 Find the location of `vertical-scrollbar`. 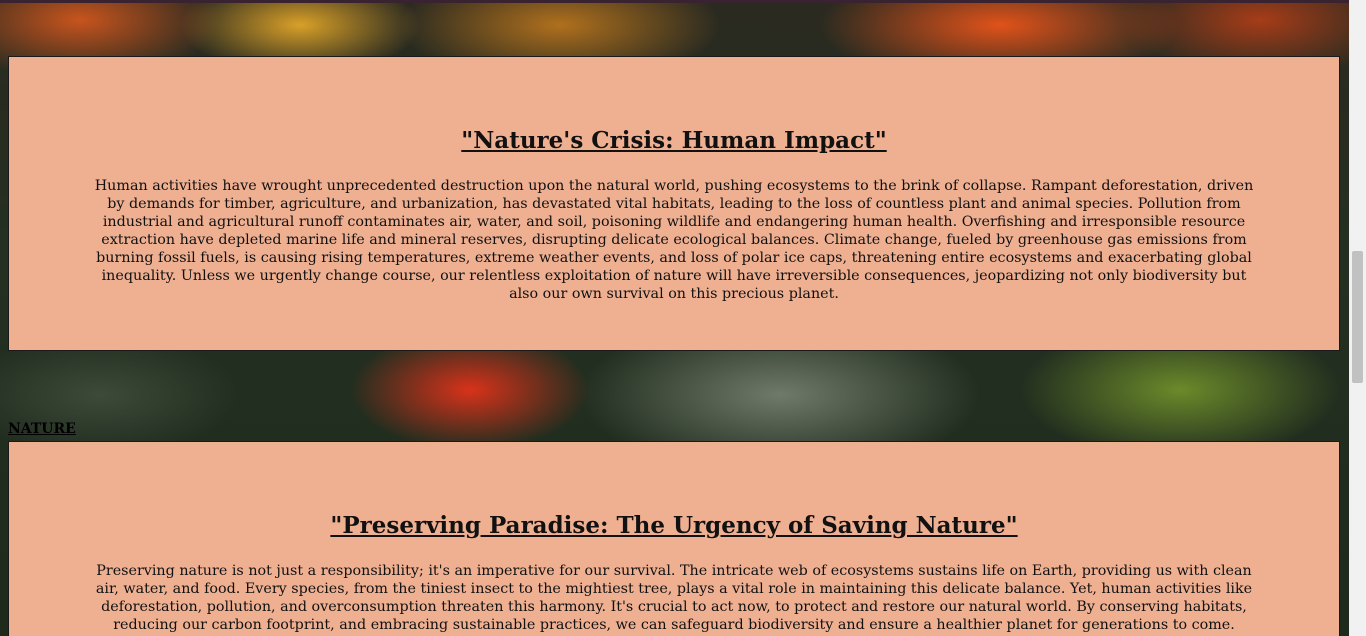

vertical-scrollbar is located at coordinates (1357, 318).